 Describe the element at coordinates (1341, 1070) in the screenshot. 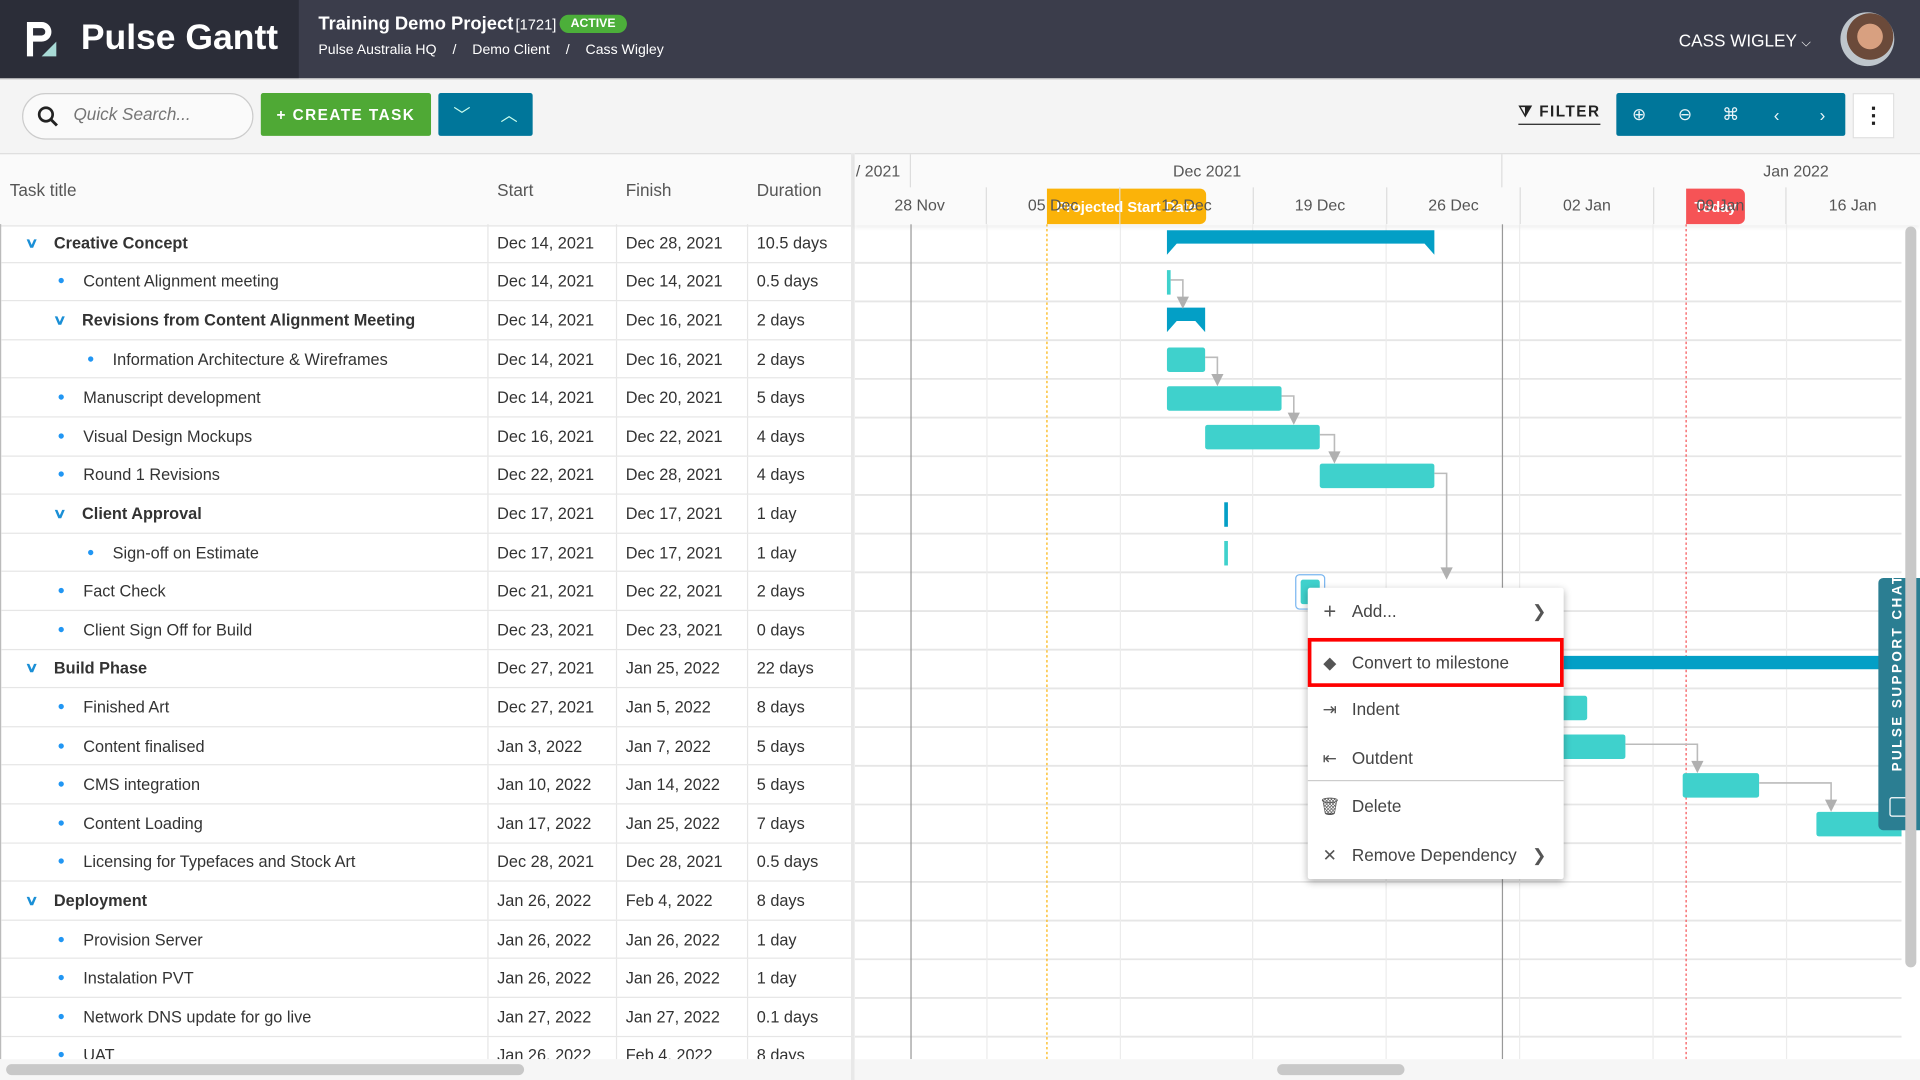

I see `gantt-scrollbar-thumb` at that location.